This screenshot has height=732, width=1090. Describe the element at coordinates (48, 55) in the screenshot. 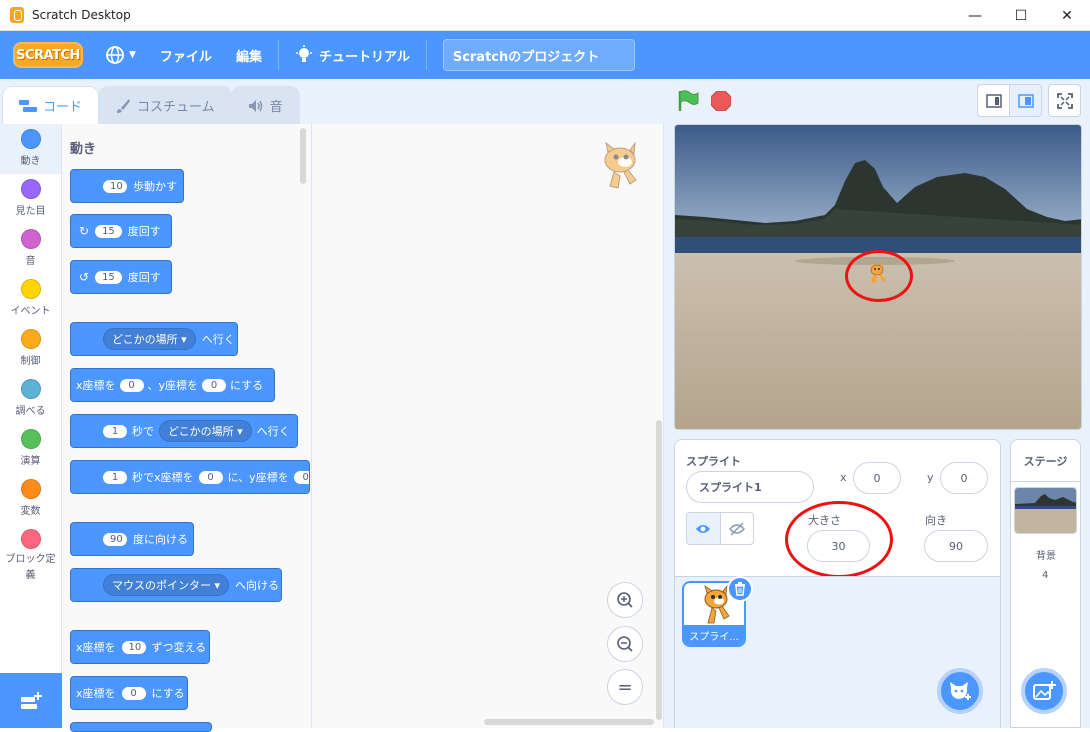

I see `scratch-logo: SCRATCH` at that location.